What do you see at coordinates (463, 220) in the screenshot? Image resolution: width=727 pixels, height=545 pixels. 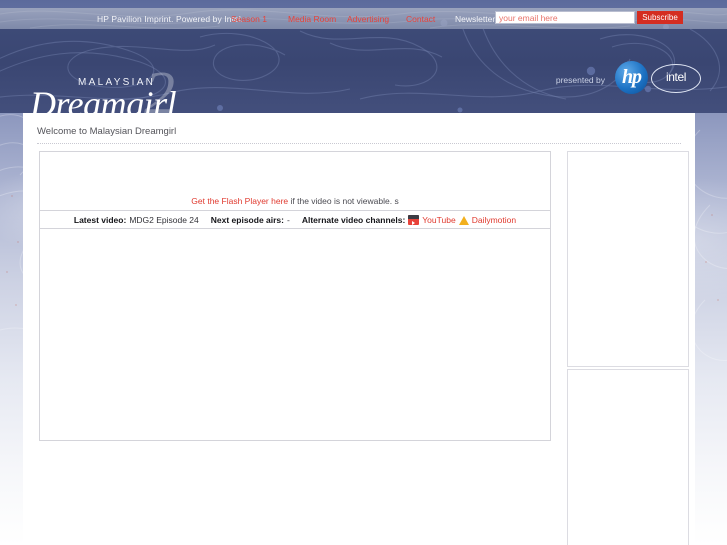 I see `dailymotion-icon` at bounding box center [463, 220].